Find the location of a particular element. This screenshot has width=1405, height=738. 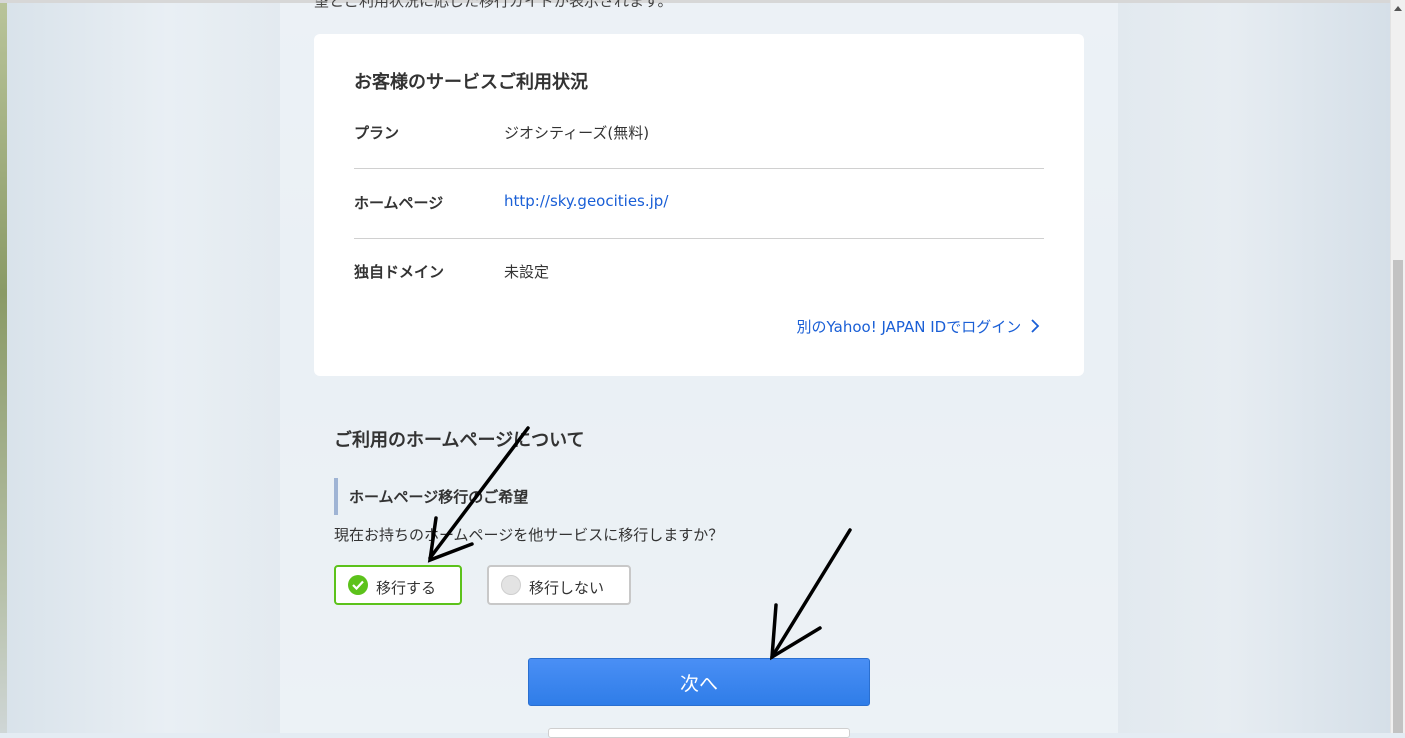

alt-login-label: 別のYahoo! JAPAN IDでログイン is located at coordinates (909, 327).